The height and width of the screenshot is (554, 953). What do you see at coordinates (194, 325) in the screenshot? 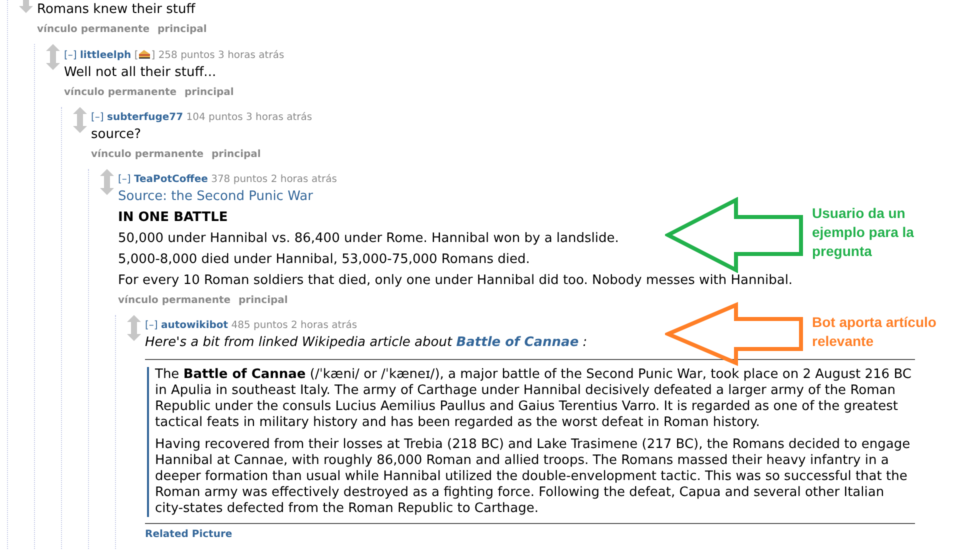
I see `author-link: autowikibot` at bounding box center [194, 325].